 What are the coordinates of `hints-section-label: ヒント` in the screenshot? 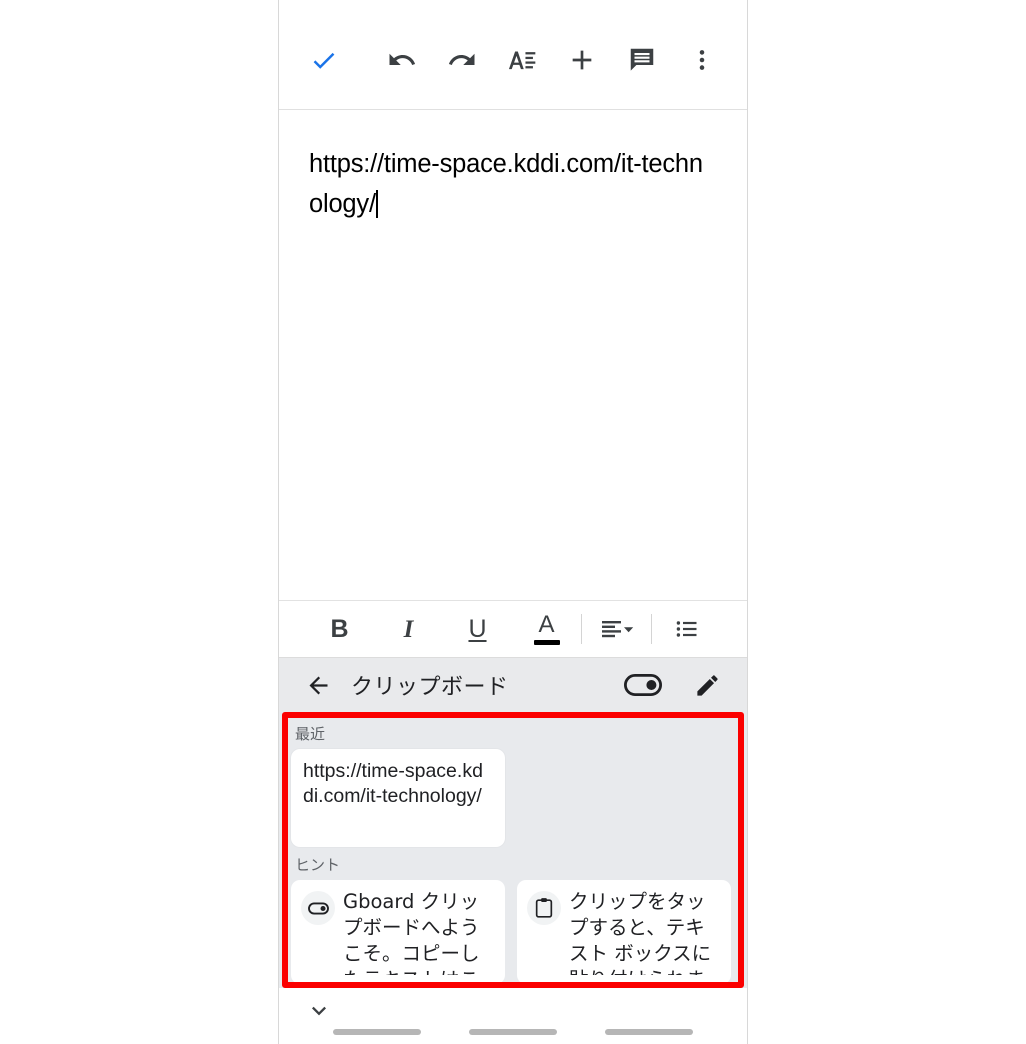 It's located at (318, 865).